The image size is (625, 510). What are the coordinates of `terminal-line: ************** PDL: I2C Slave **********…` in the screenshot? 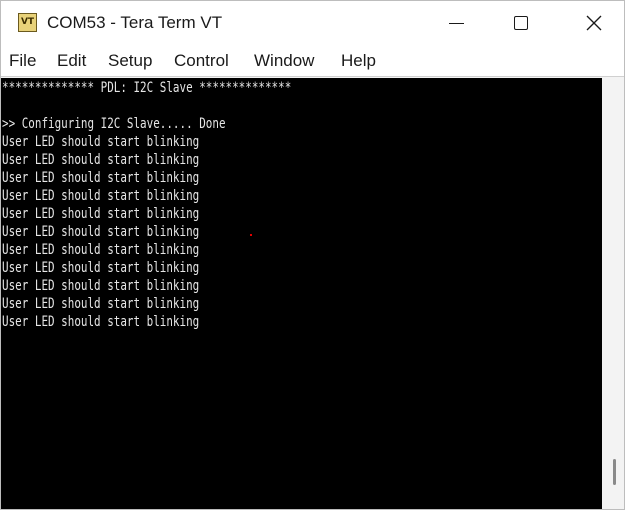 It's located at (147, 88).